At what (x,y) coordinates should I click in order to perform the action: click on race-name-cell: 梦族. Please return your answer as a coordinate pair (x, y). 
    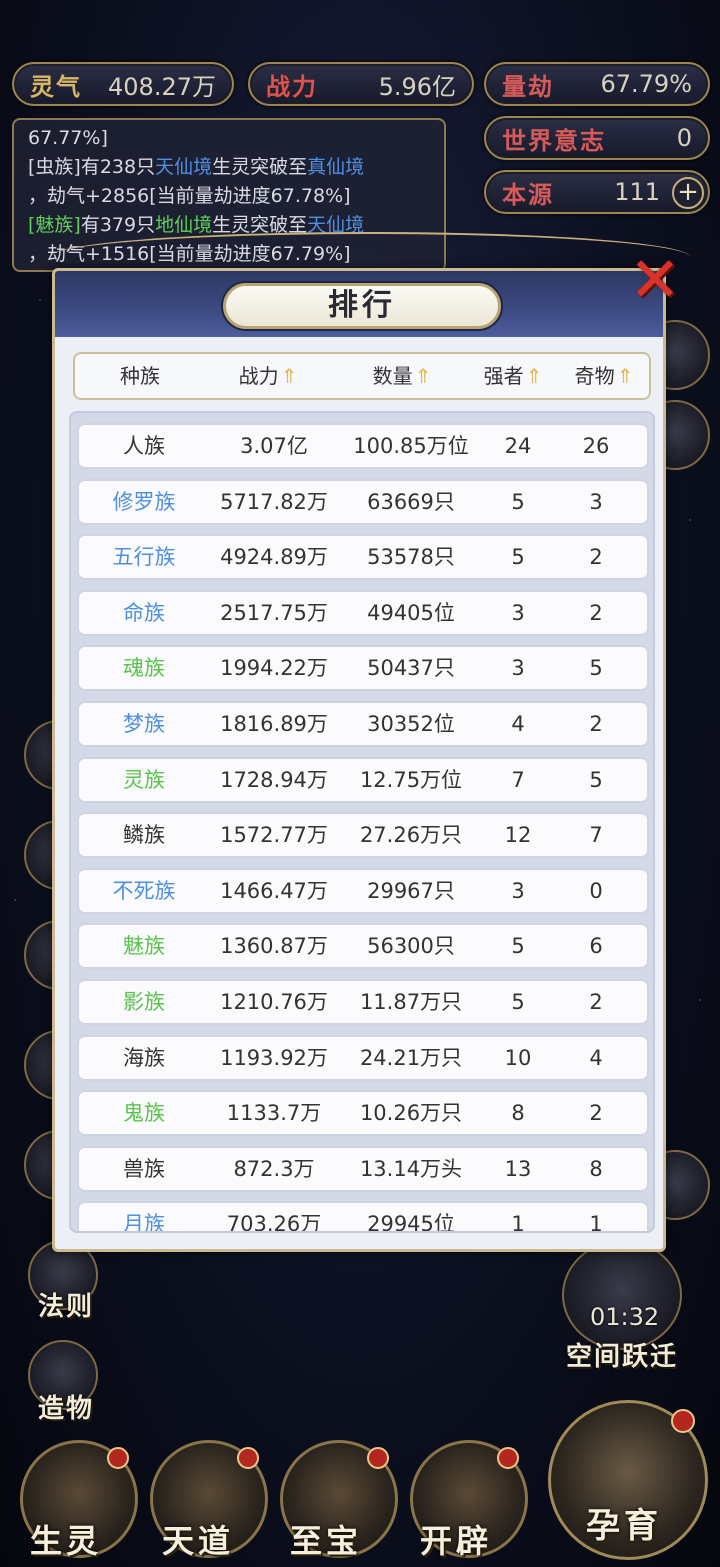
    Looking at the image, I should click on (144, 724).